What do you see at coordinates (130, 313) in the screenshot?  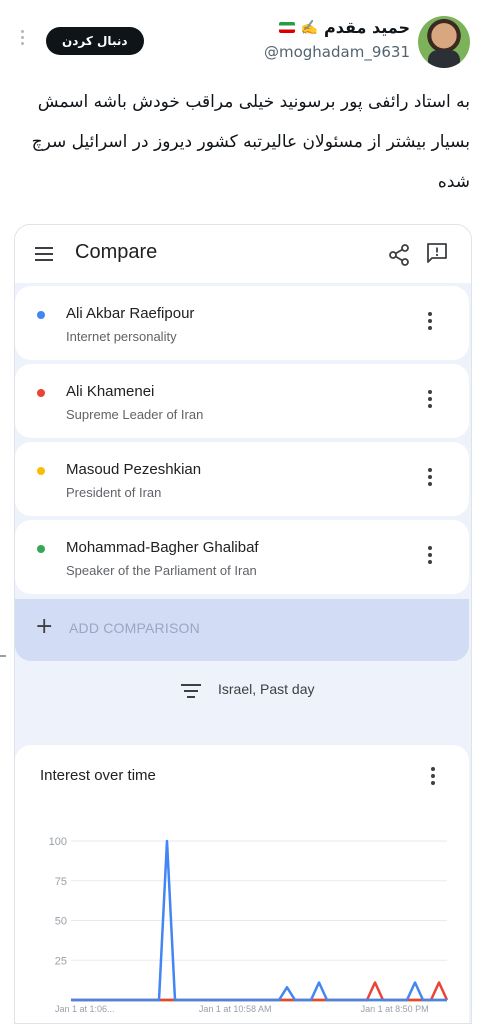 I see `term-name: Ali Akbar Raefipour` at bounding box center [130, 313].